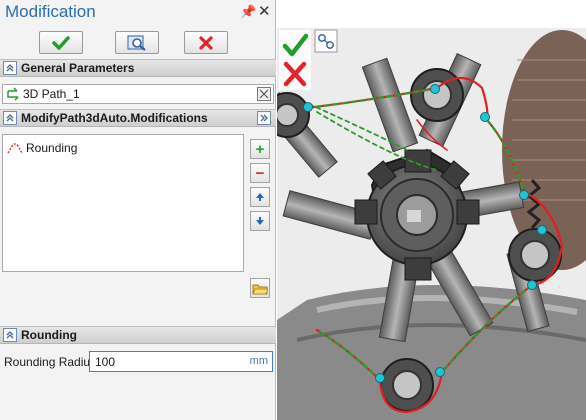 This screenshot has height=420, width=586. What do you see at coordinates (123, 203) in the screenshot?
I see `modifications-list: Rounding` at bounding box center [123, 203].